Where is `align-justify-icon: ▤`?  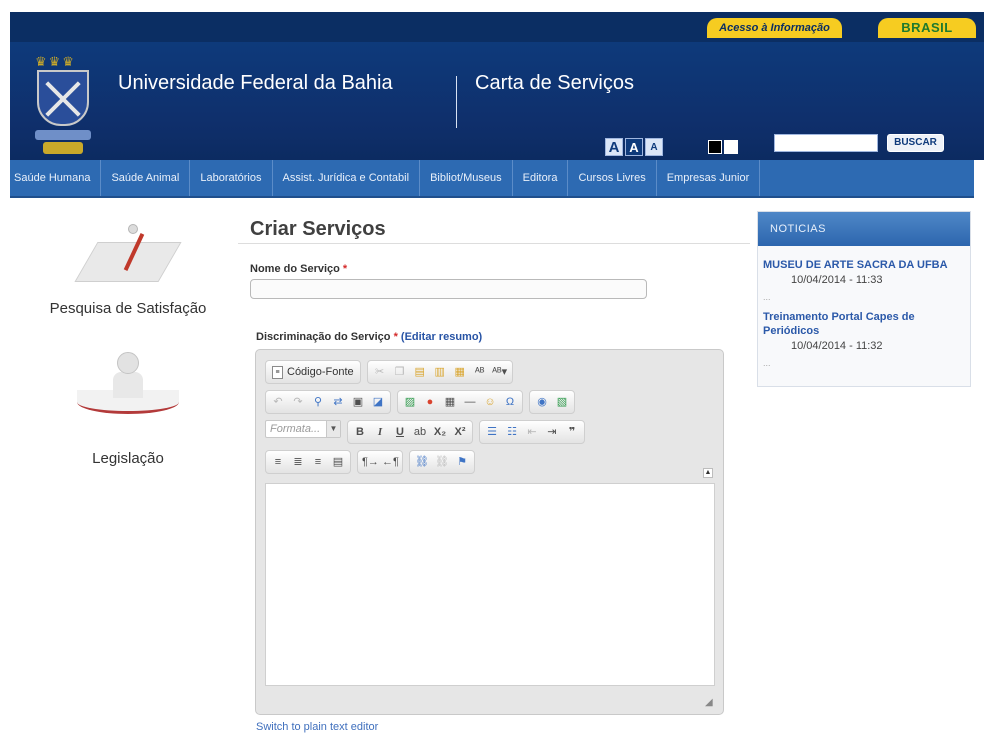 align-justify-icon: ▤ is located at coordinates (338, 462).